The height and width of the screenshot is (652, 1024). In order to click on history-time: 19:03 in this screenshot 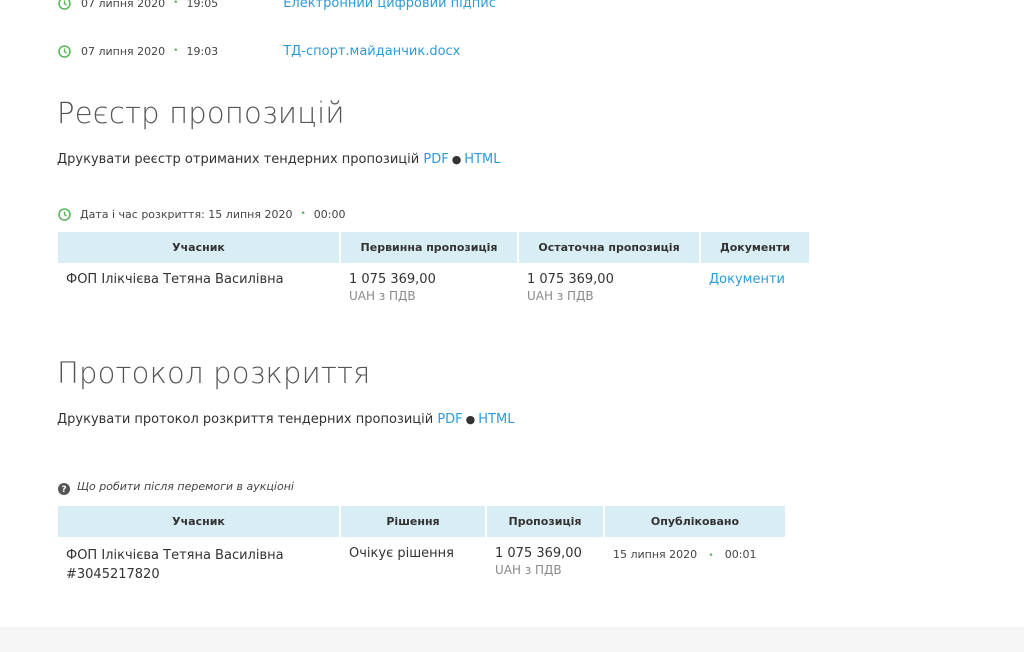, I will do `click(202, 51)`.